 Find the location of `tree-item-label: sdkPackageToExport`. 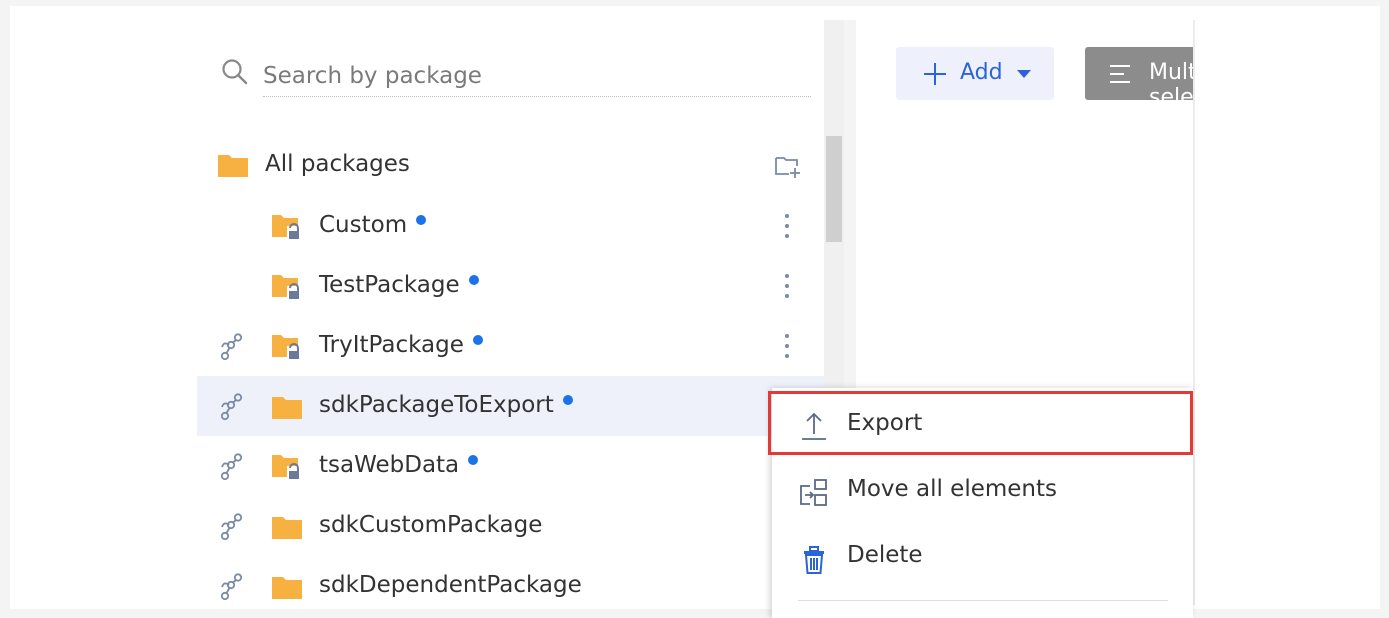

tree-item-label: sdkPackageToExport is located at coordinates (436, 405).